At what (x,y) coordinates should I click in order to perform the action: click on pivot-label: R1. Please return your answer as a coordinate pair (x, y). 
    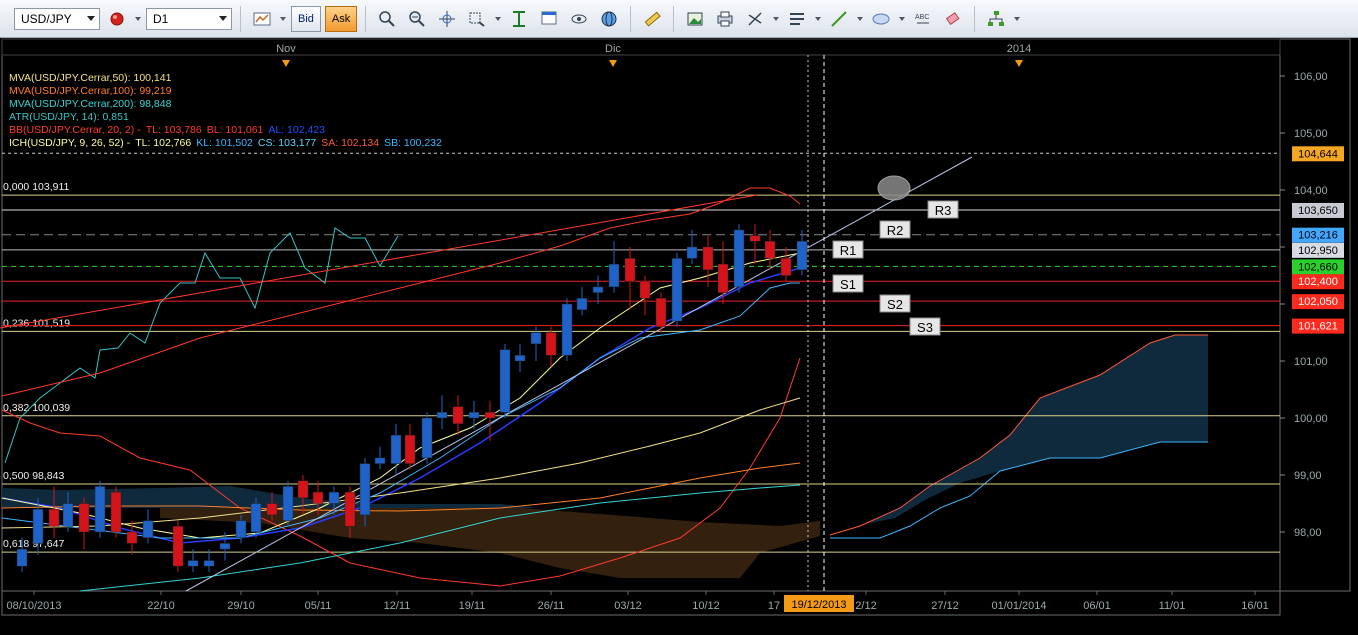
    Looking at the image, I should click on (848, 250).